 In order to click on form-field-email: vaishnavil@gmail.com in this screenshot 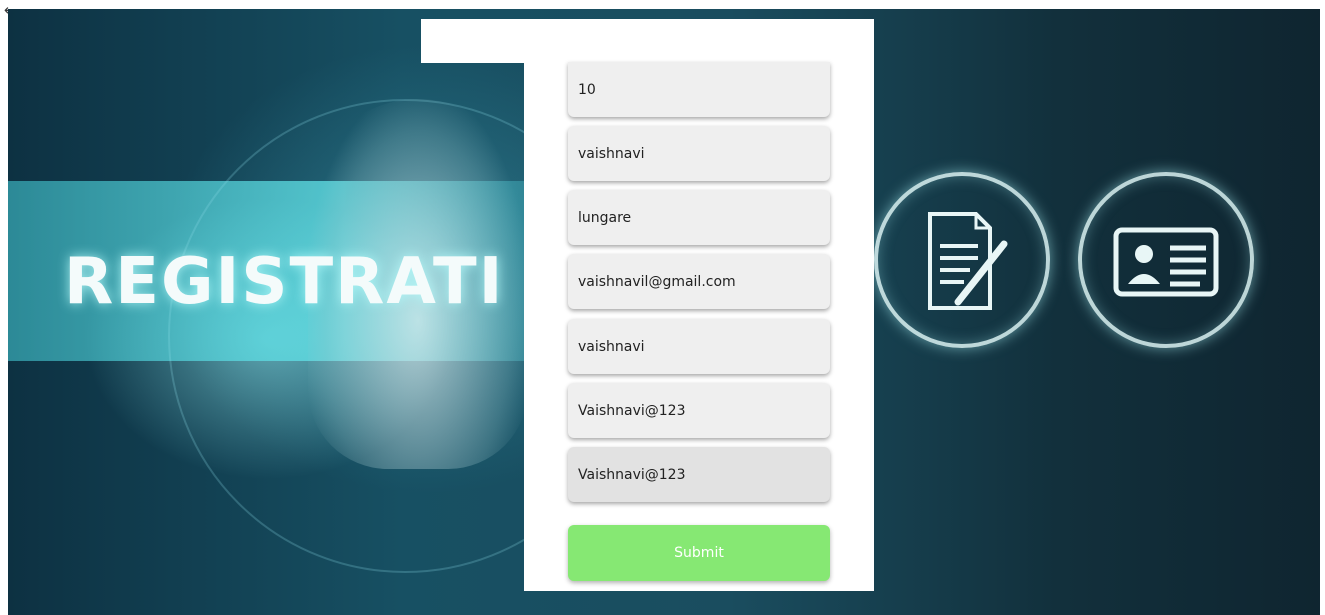, I will do `click(699, 281)`.